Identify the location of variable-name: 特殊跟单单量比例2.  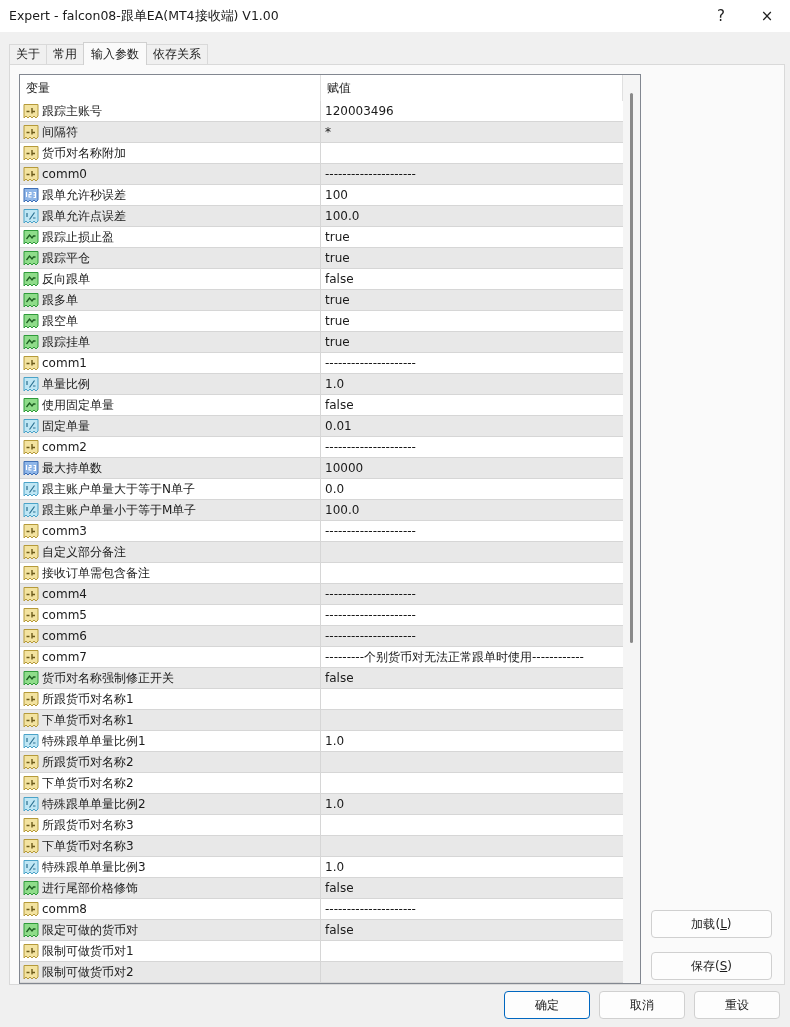
(94, 804).